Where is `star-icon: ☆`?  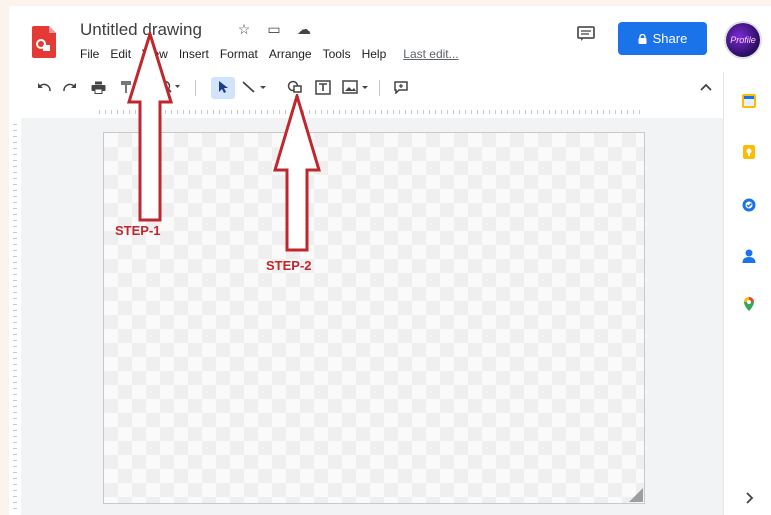 star-icon: ☆ is located at coordinates (244, 29).